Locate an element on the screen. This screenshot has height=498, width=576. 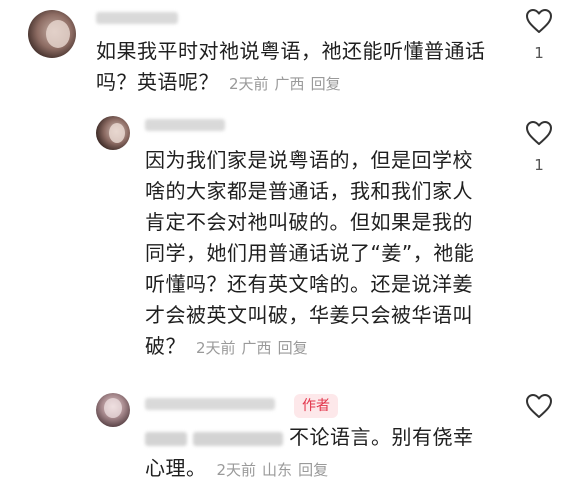
location: 山东 is located at coordinates (277, 470).